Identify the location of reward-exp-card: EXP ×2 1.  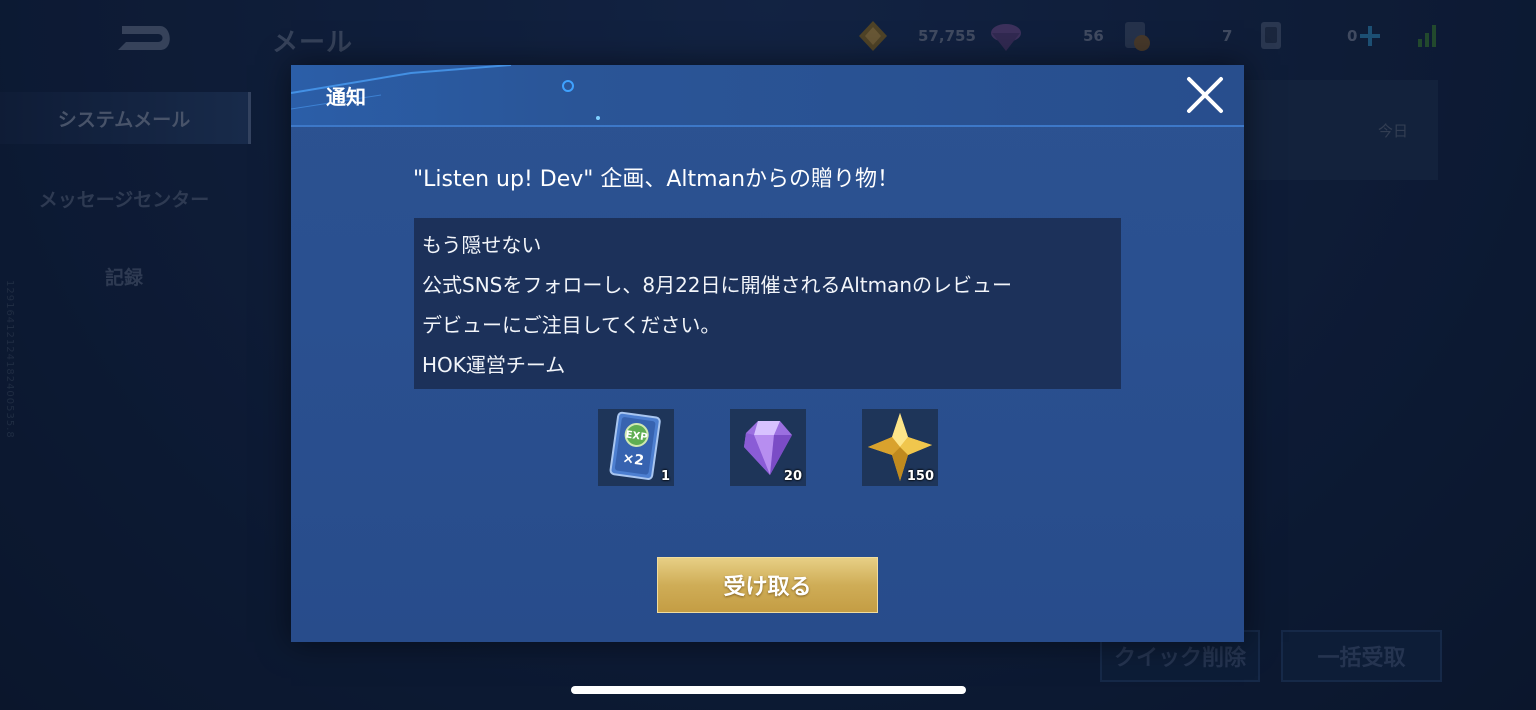
(636, 447).